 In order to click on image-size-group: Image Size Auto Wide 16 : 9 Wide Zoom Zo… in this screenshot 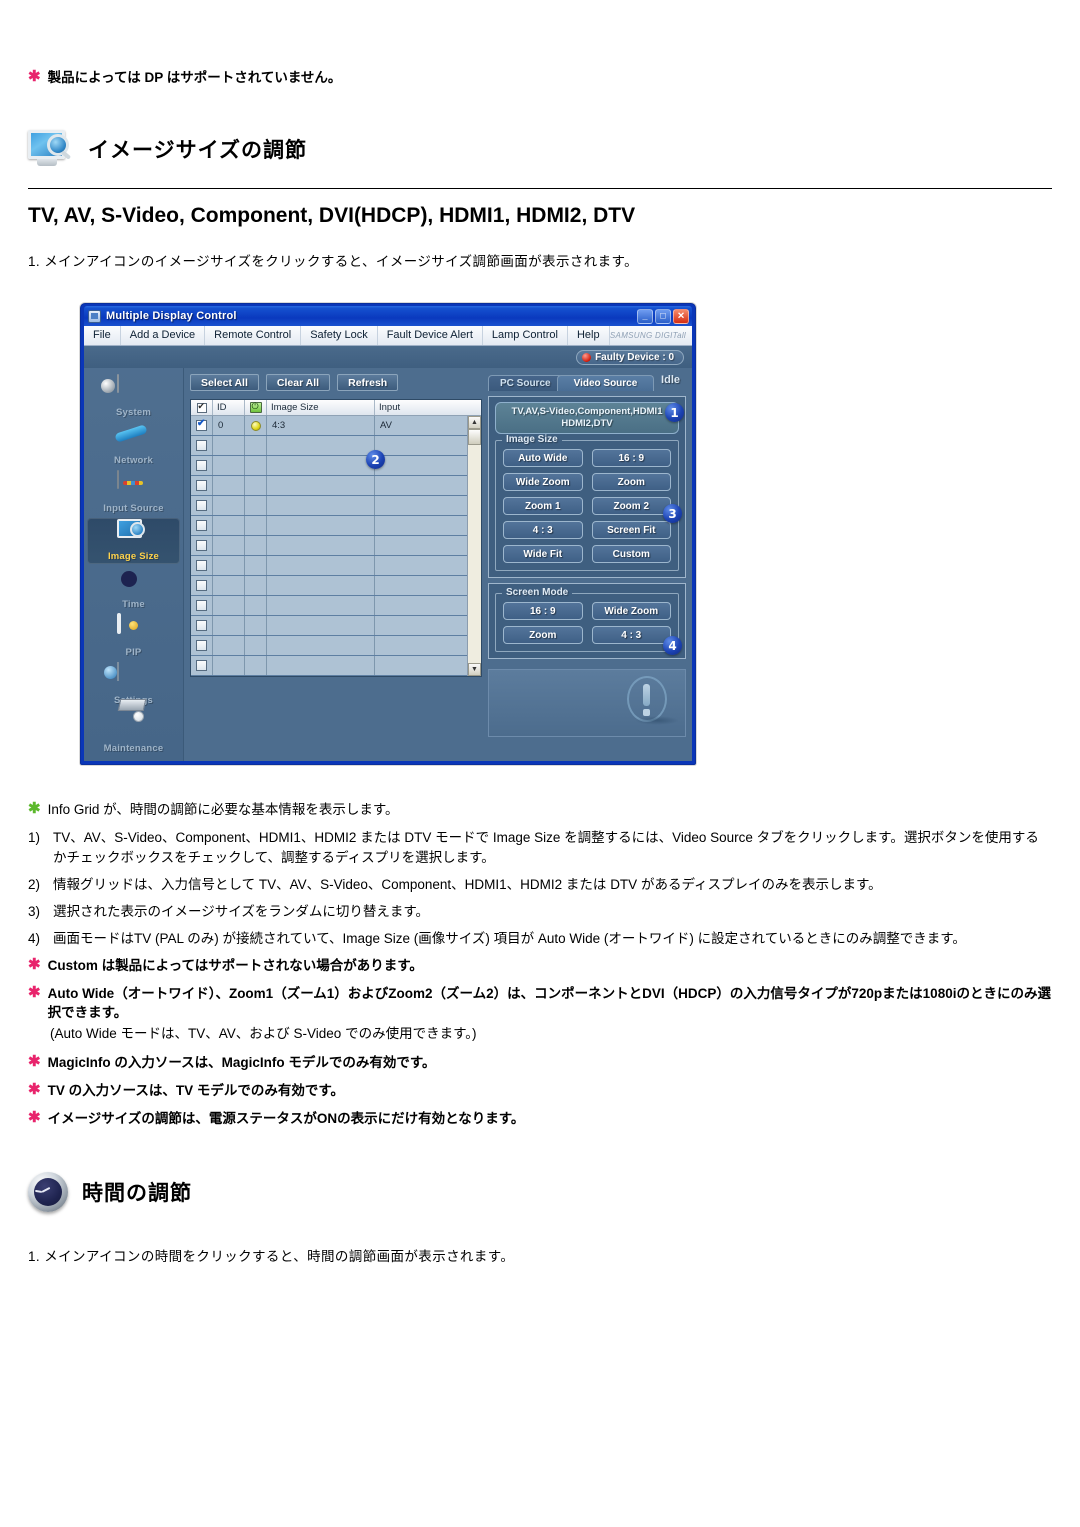, I will do `click(587, 502)`.